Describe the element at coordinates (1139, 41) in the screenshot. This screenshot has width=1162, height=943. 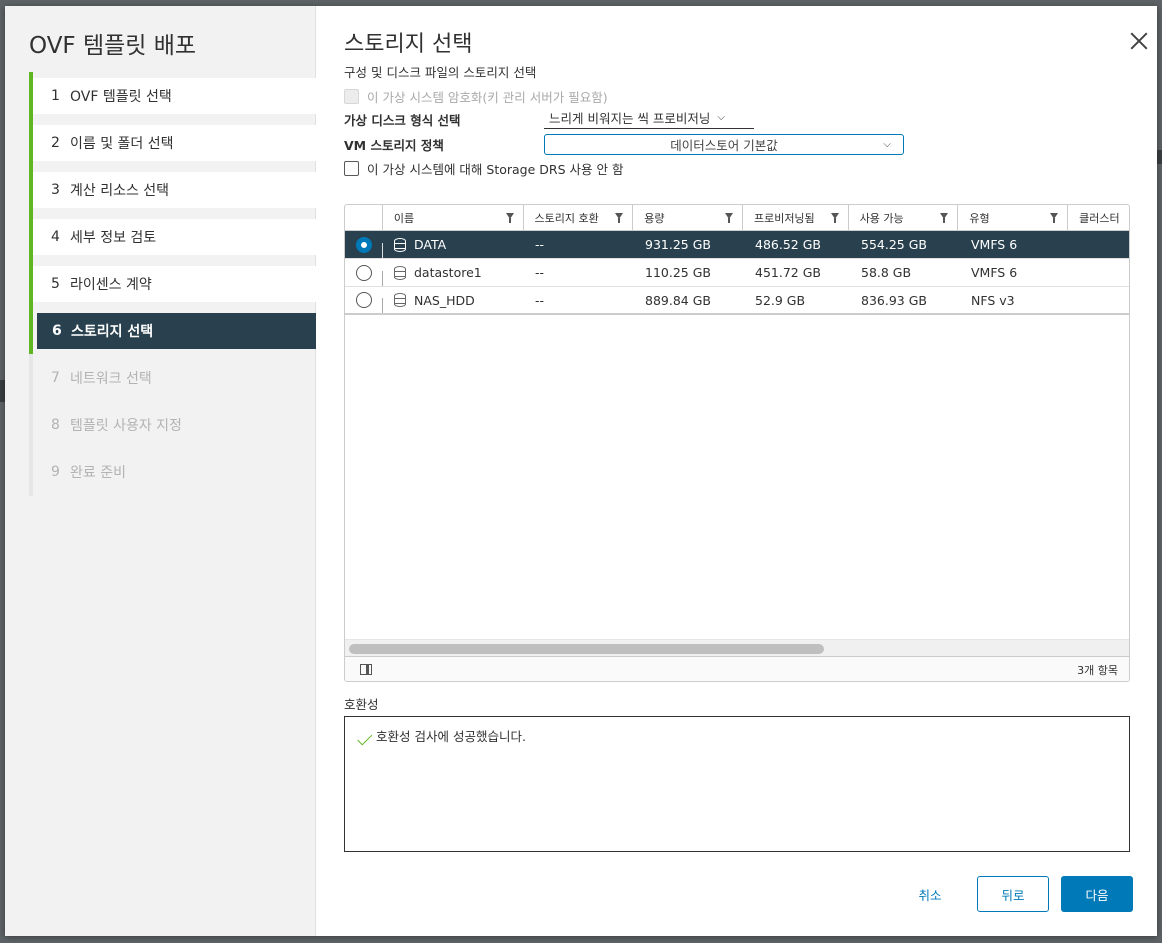
I see `close-icon` at that location.